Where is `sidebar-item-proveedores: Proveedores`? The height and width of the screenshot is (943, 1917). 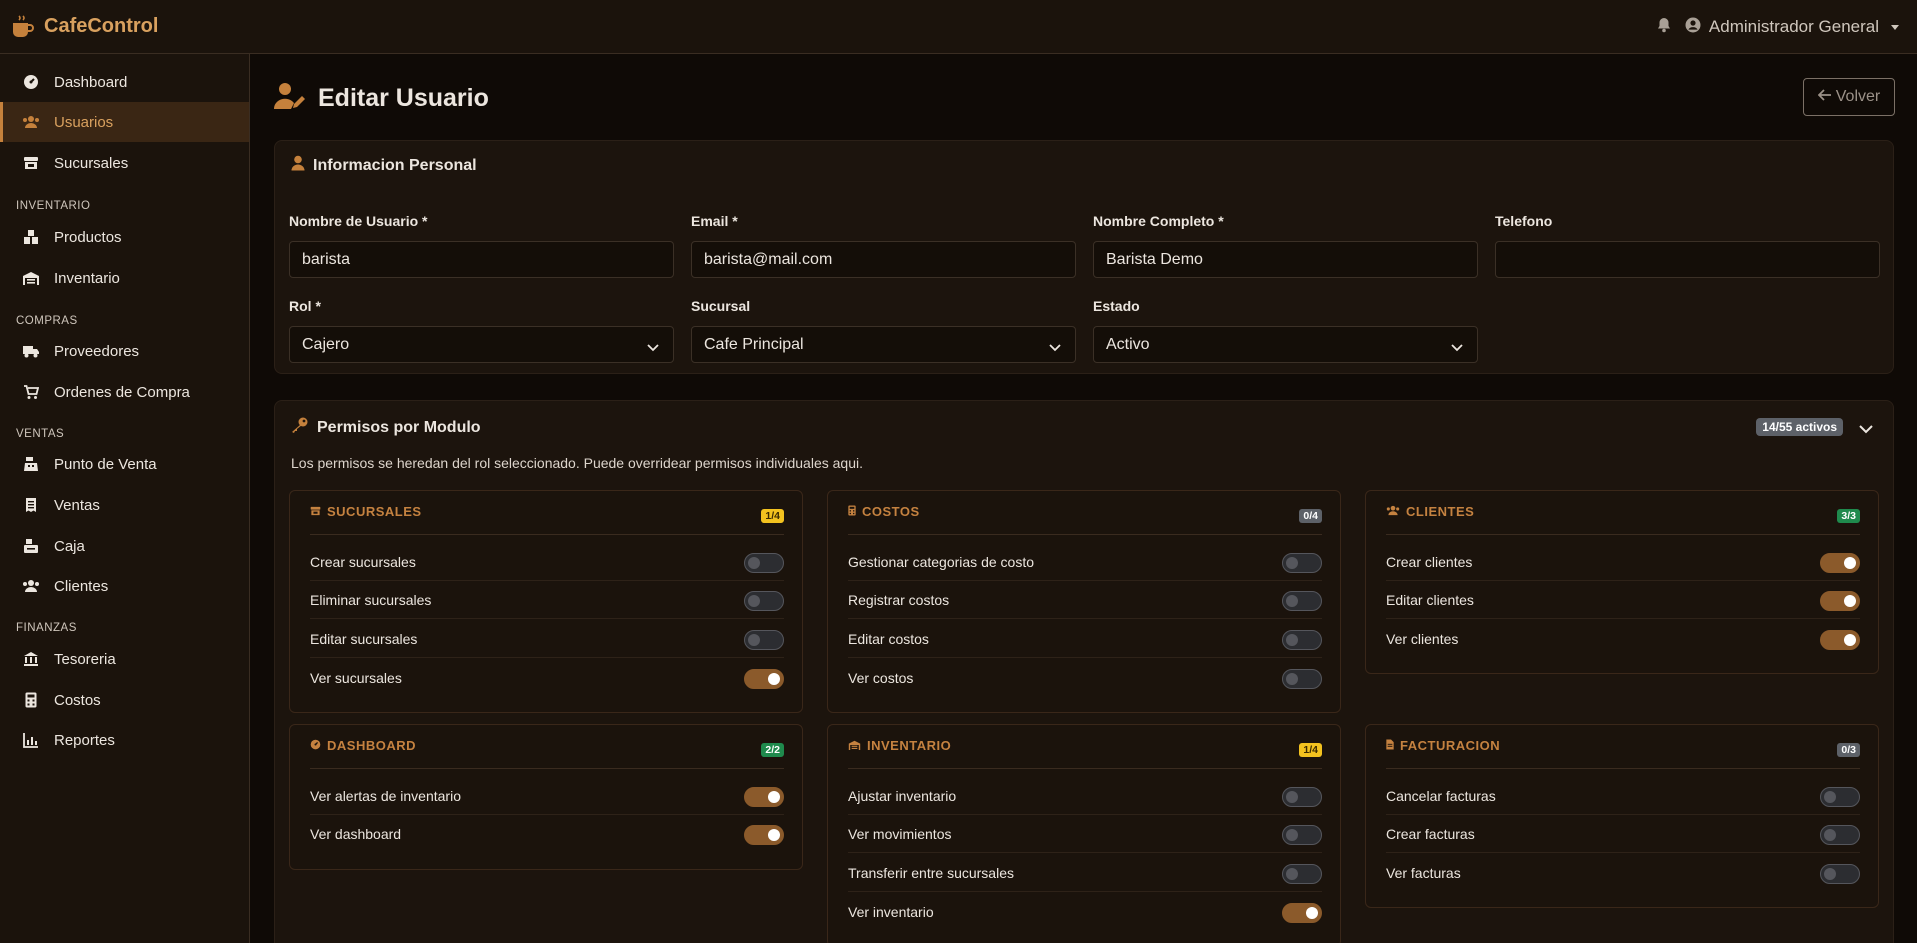 sidebar-item-proveedores: Proveedores is located at coordinates (124, 351).